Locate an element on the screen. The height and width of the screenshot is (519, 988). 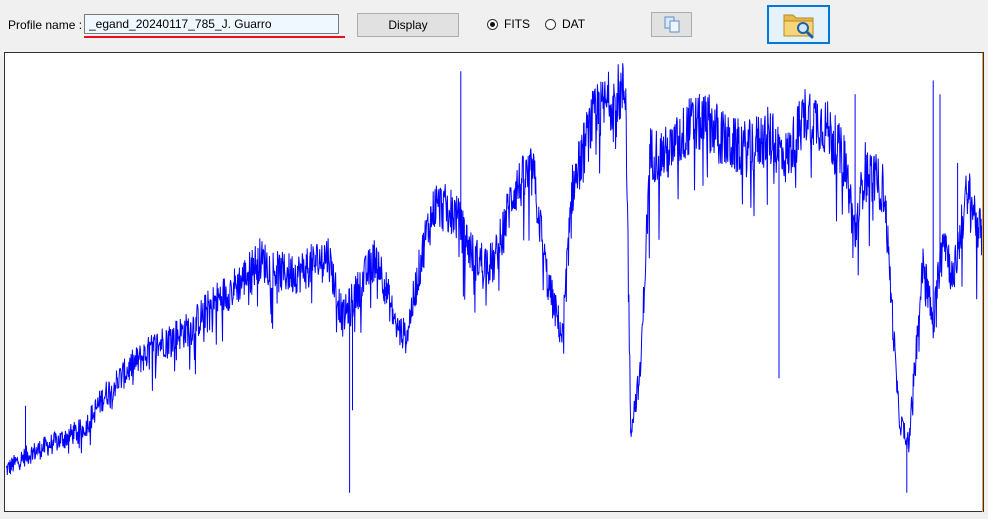
dat-radio: DAT is located at coordinates (565, 24).